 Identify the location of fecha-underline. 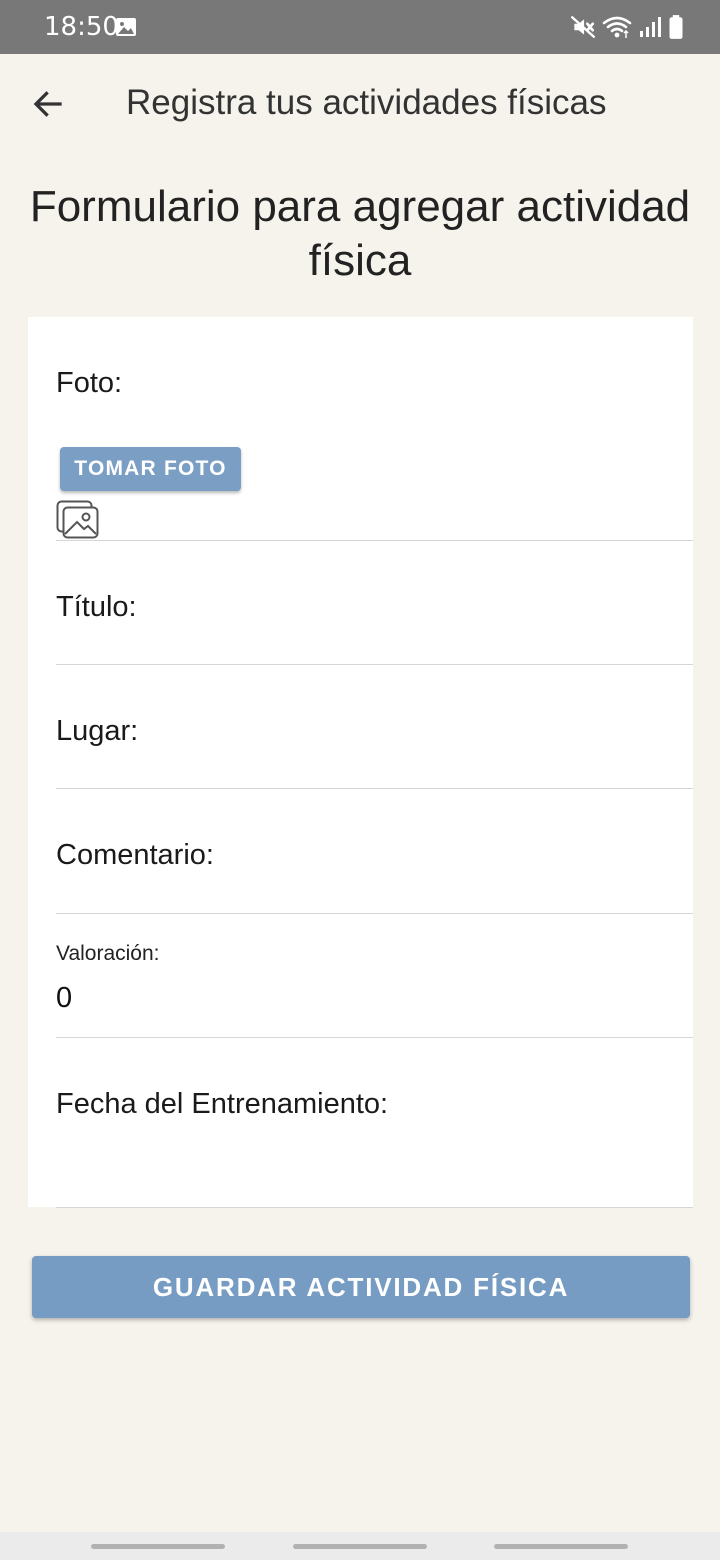
(374, 1207).